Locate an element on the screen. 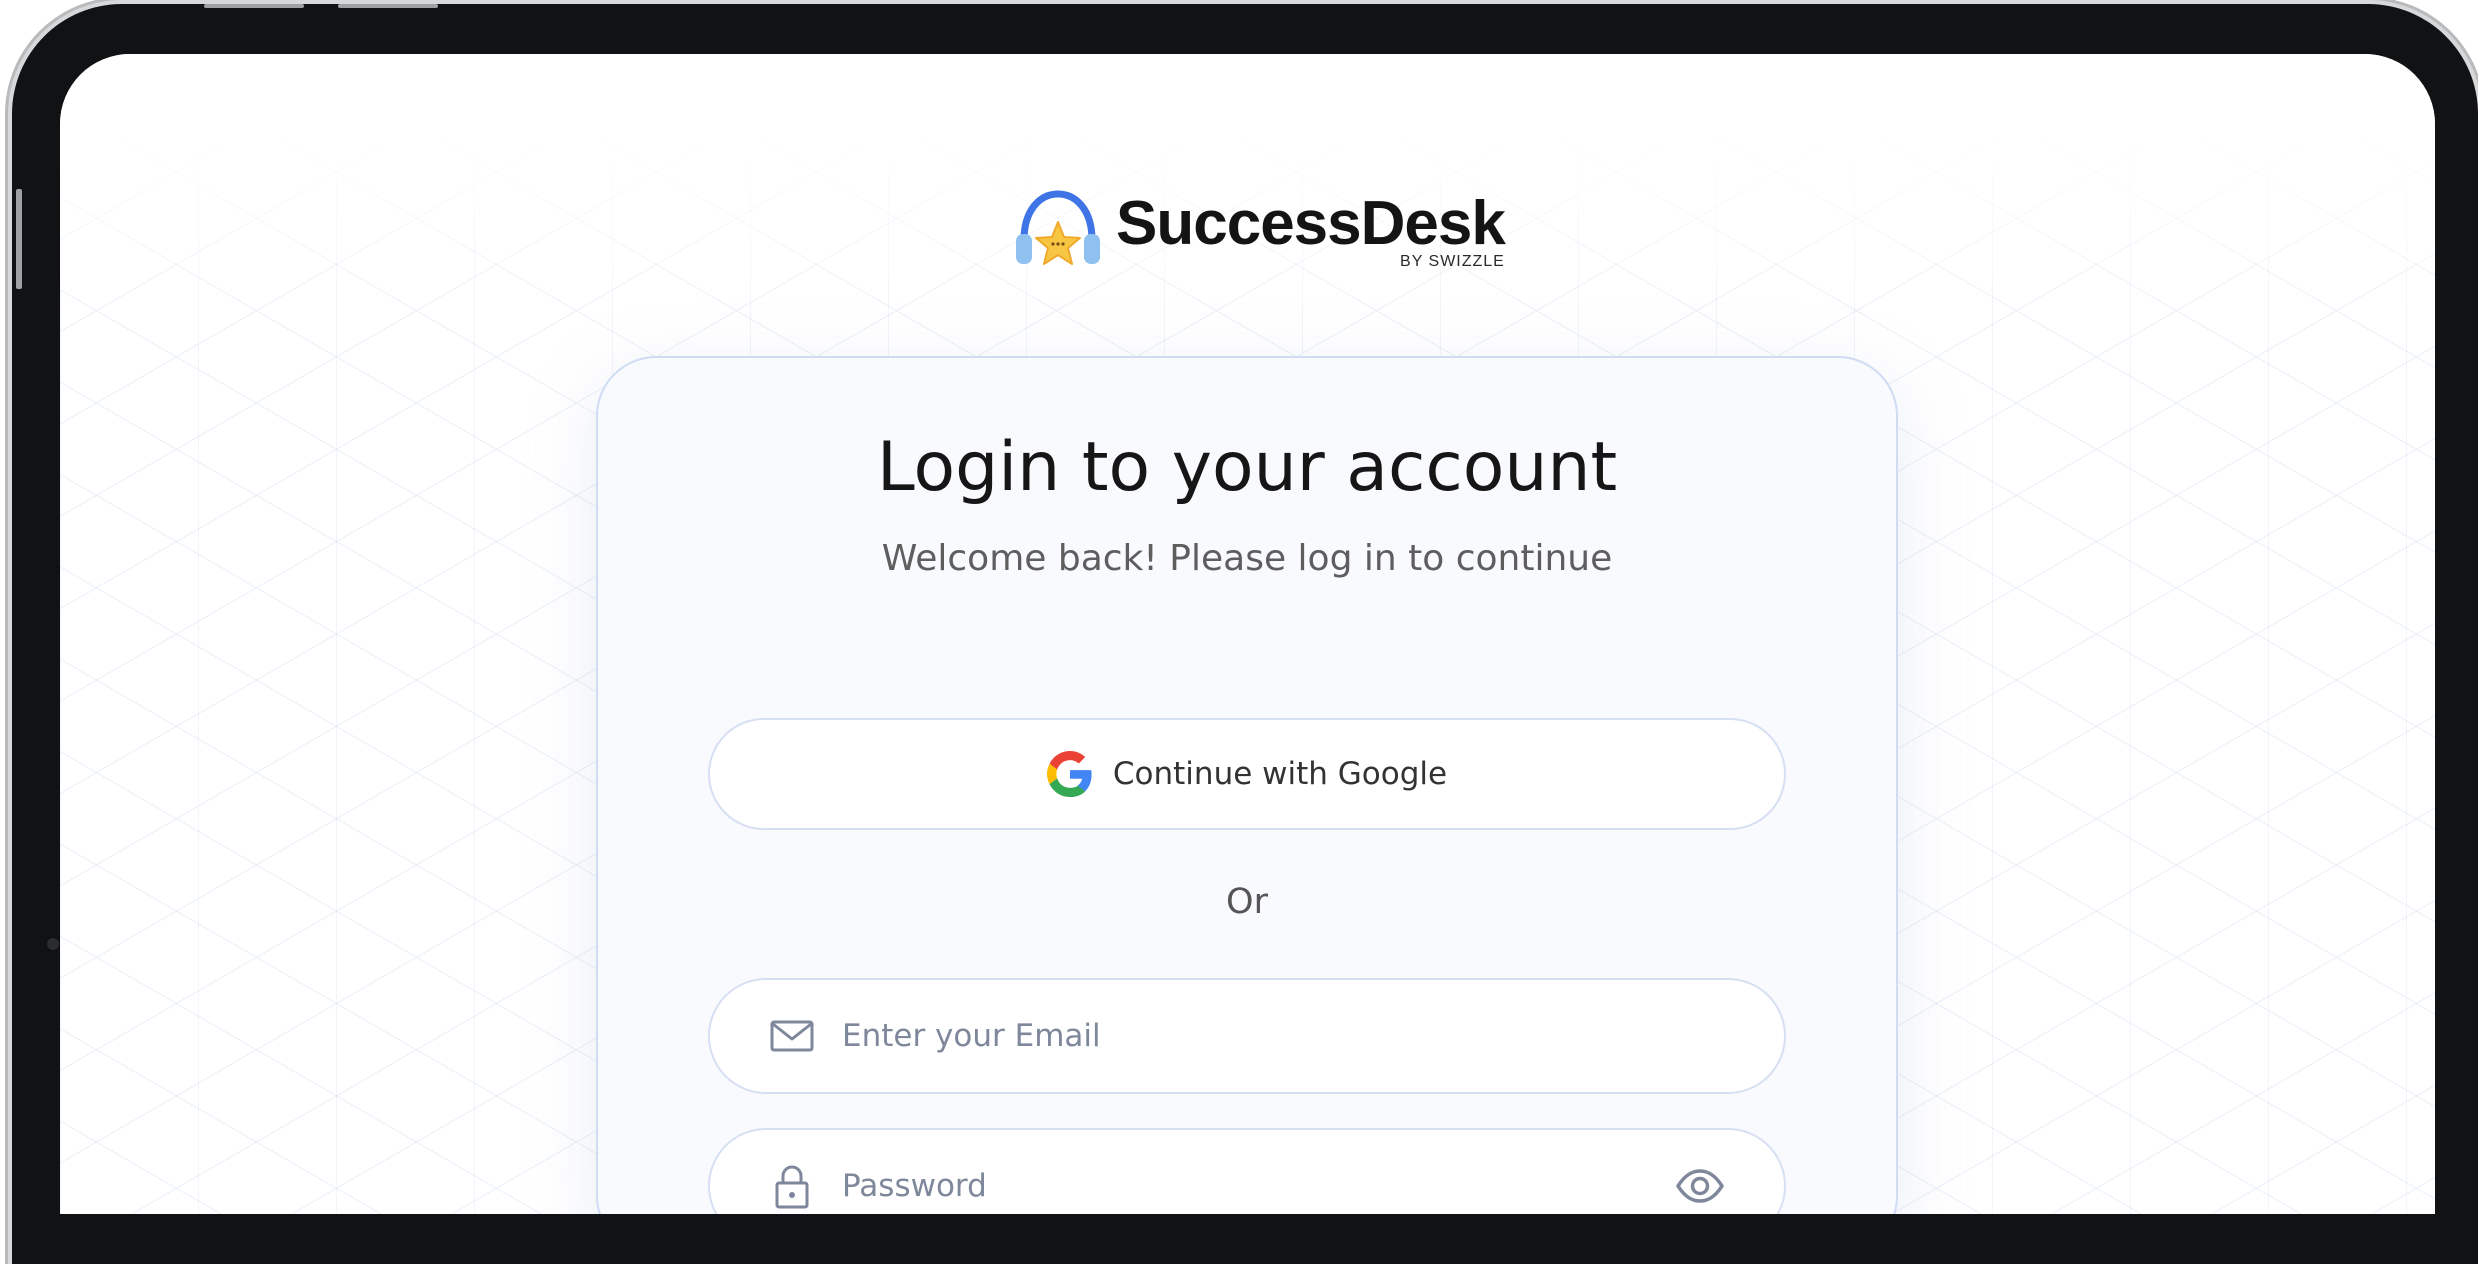 This screenshot has width=2478, height=1264. eye-icon is located at coordinates (1700, 1186).